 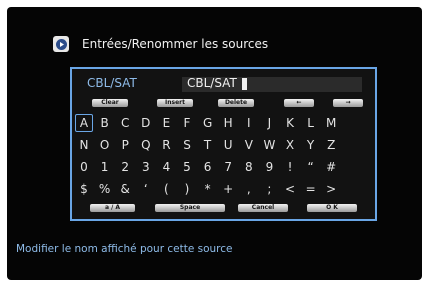 I want to click on key-1-0: N, so click(x=84, y=145).